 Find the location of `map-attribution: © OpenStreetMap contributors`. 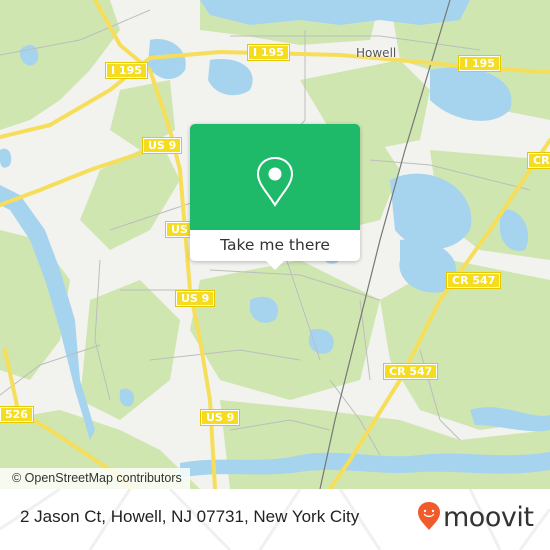

map-attribution: © OpenStreetMap contributors is located at coordinates (95, 478).